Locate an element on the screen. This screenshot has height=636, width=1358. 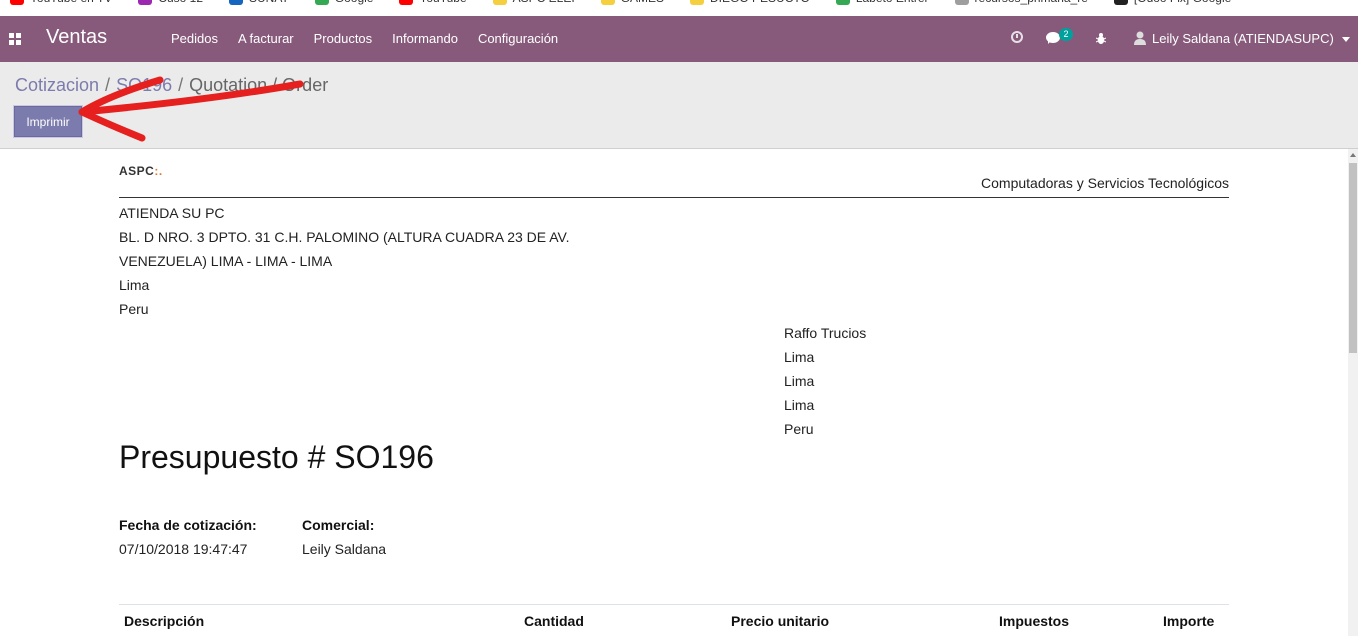
bookmark-label: recursos_primaria_re is located at coordinates (1031, 2).